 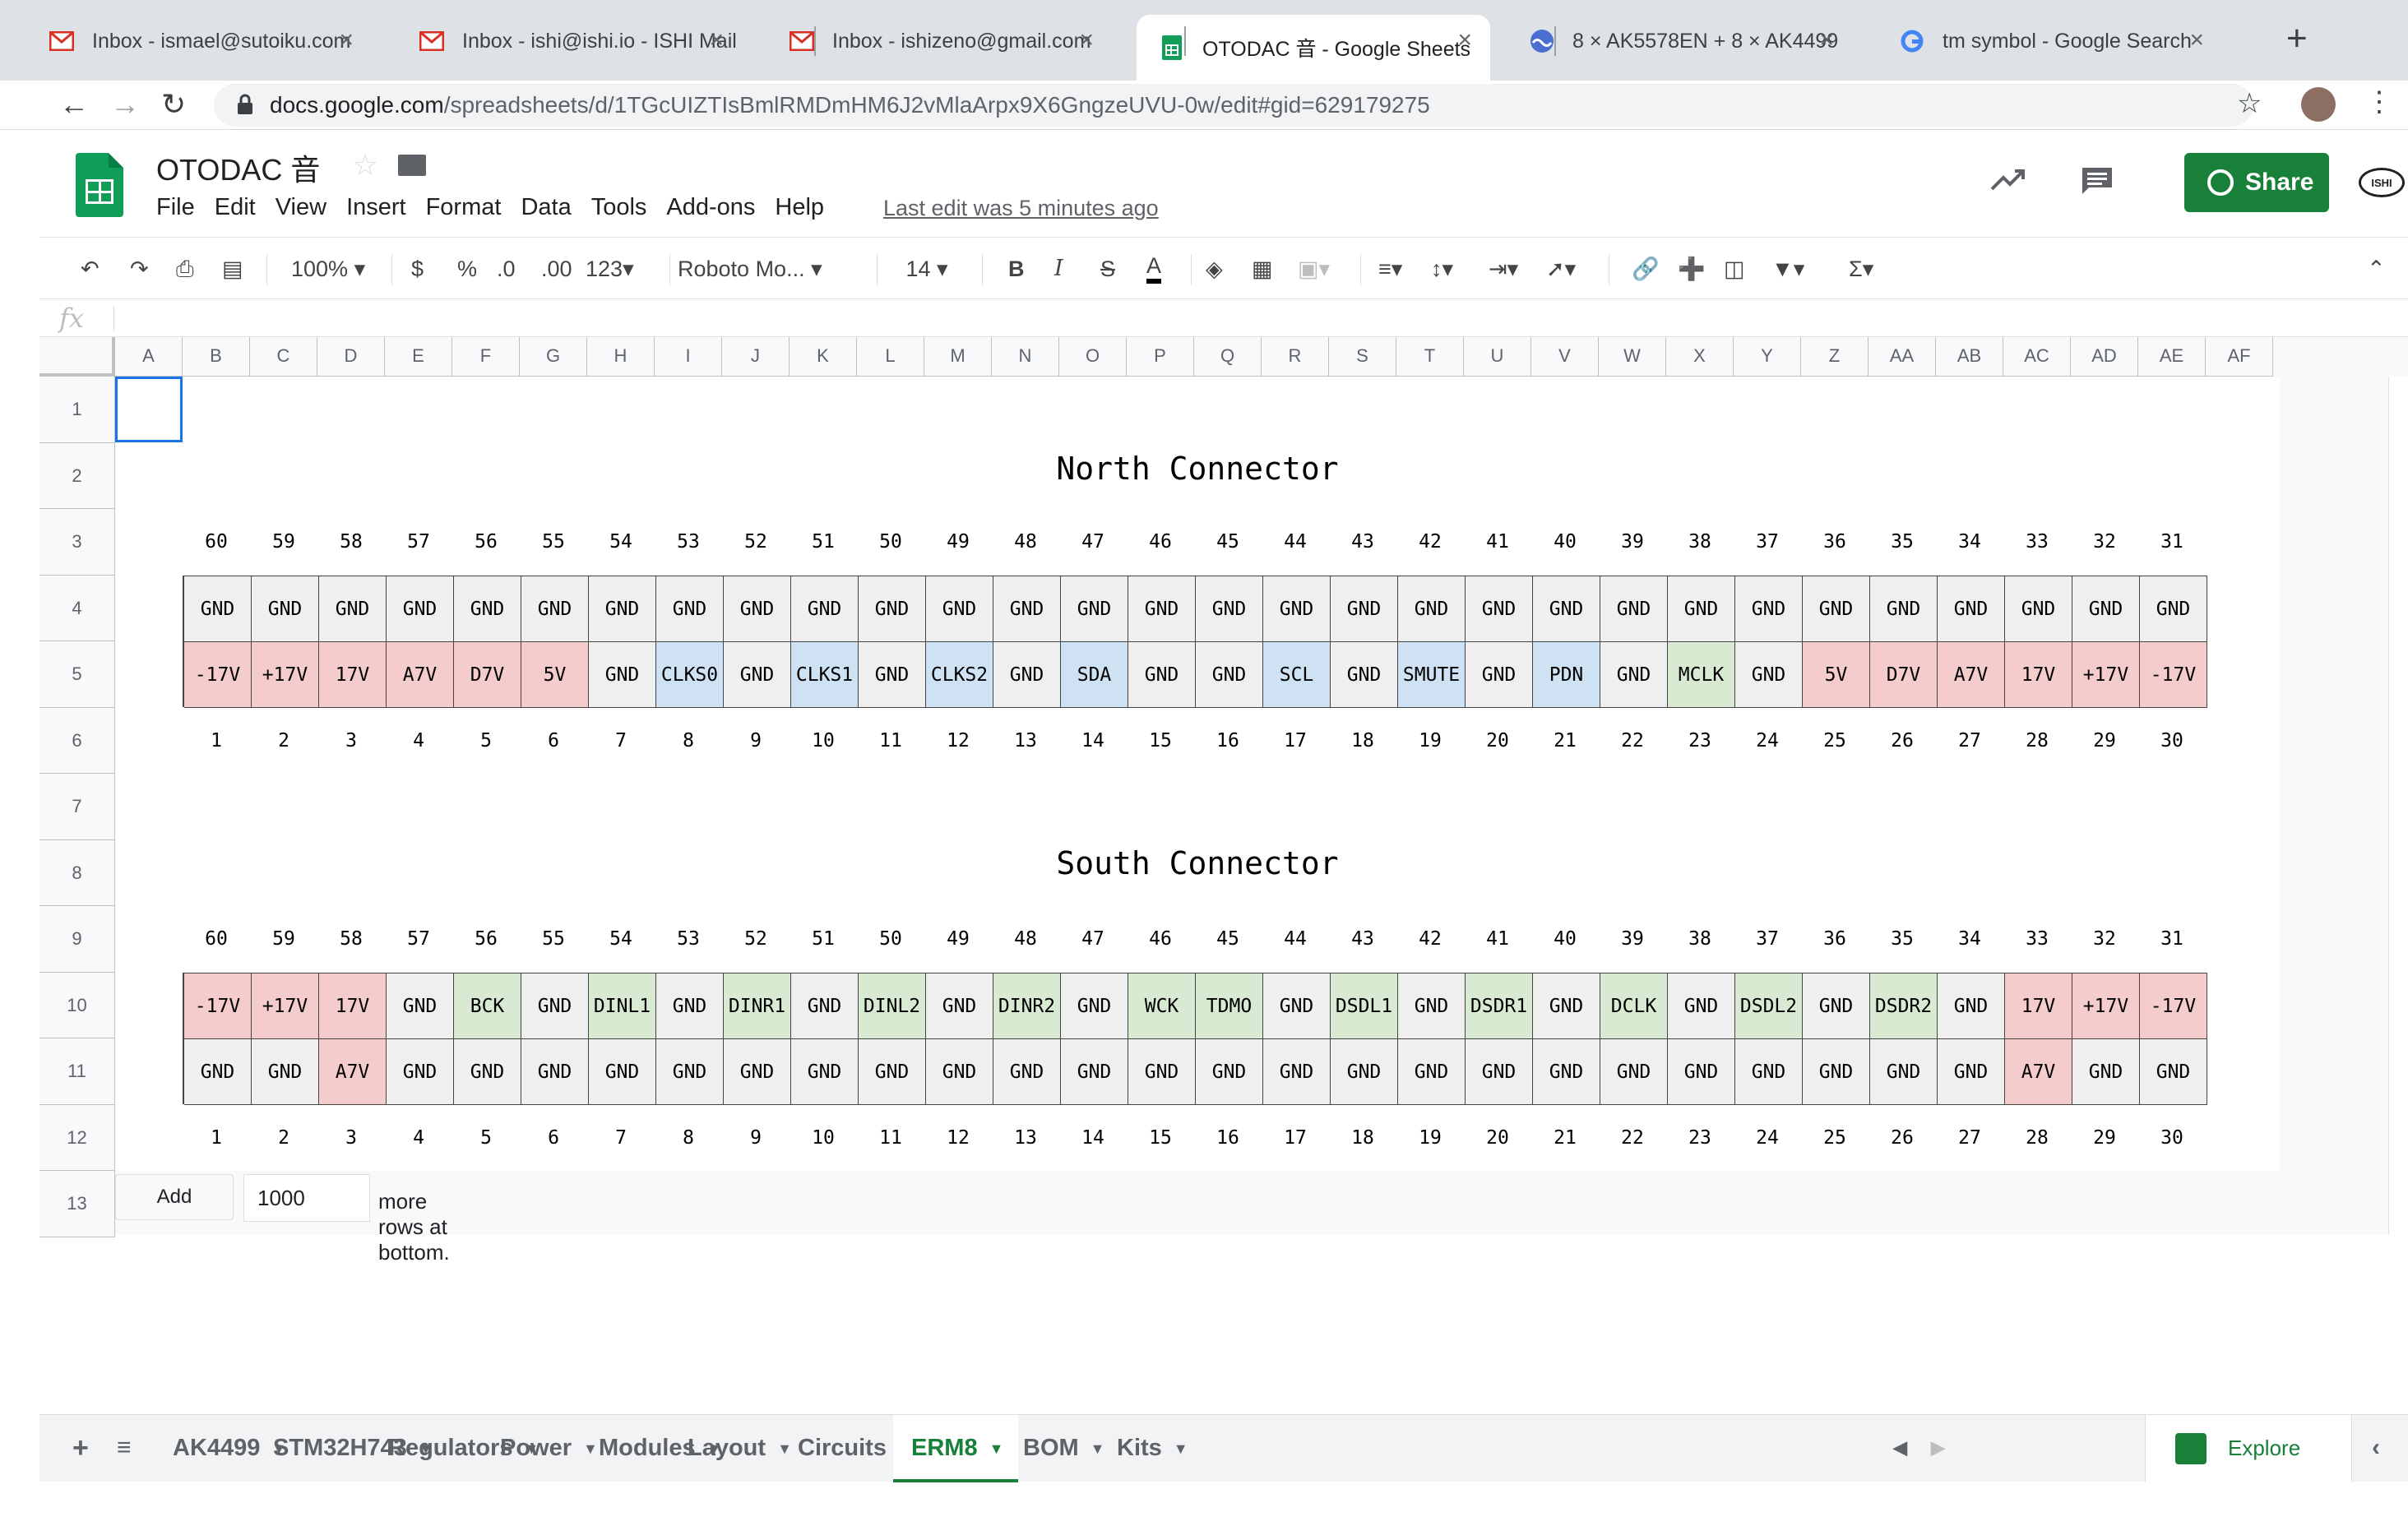 I want to click on pin-number: 11, so click(x=891, y=741).